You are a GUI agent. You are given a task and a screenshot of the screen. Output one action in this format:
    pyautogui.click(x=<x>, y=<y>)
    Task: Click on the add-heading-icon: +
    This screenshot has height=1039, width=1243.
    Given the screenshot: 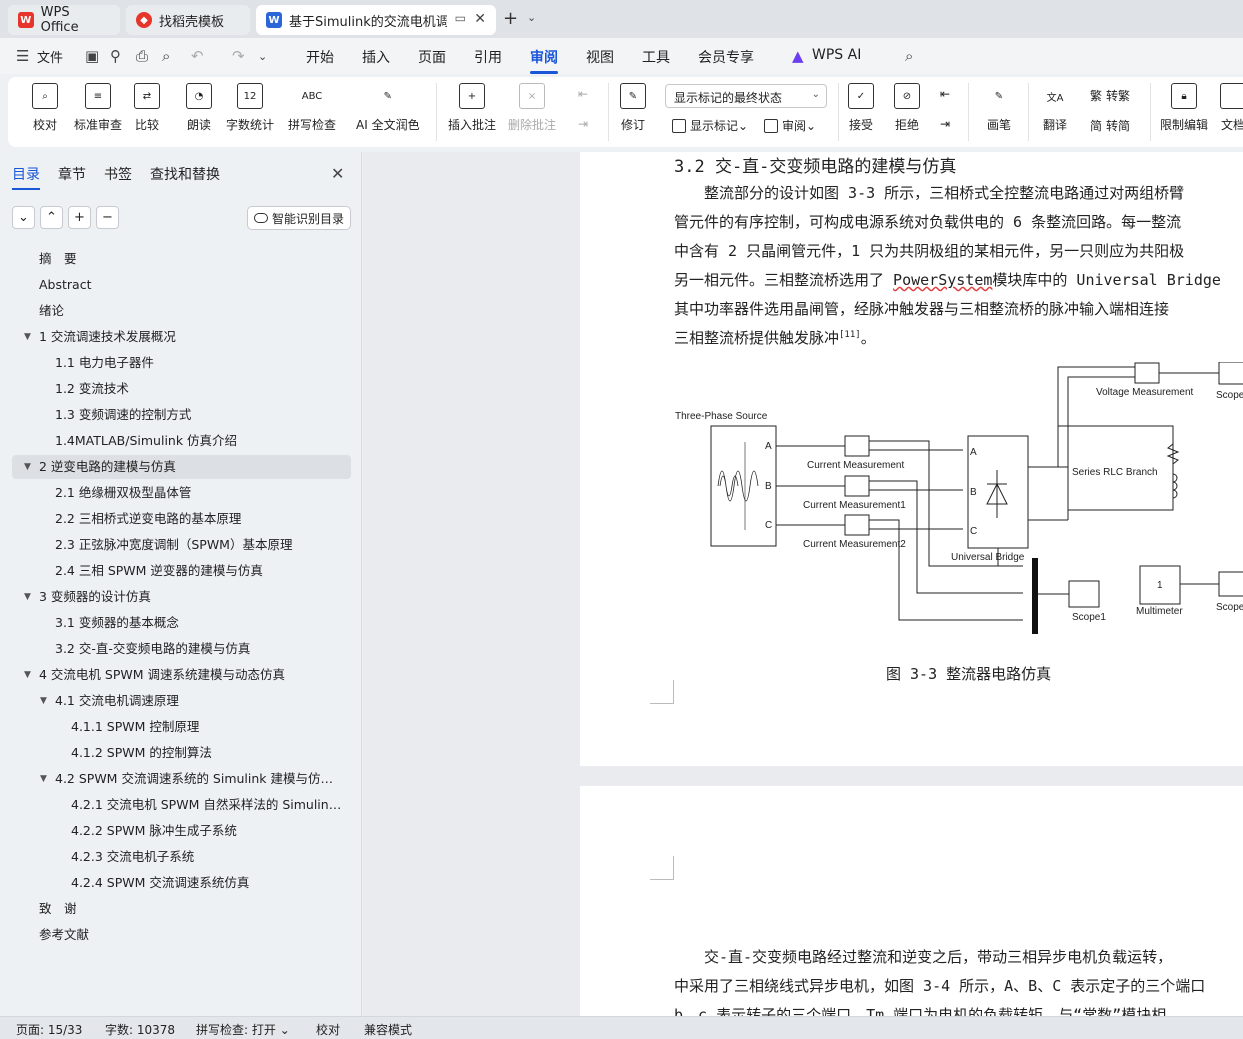 What is the action you would take?
    pyautogui.click(x=79, y=217)
    